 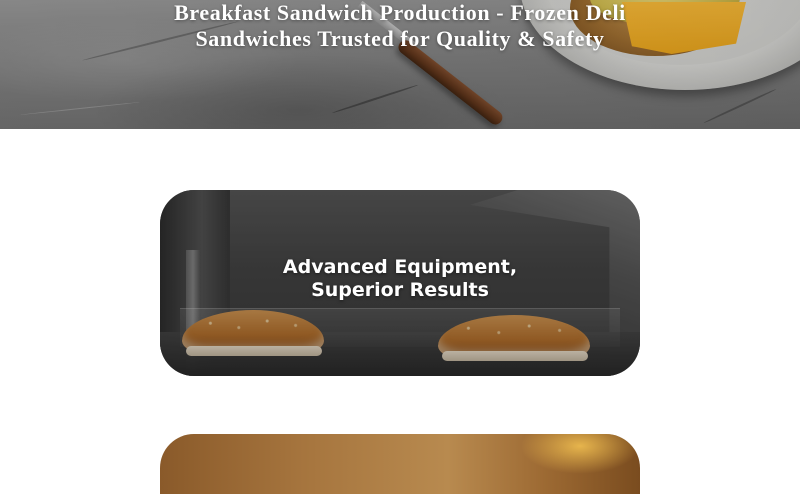 I want to click on hero-title-line-2: Sandwiches Trusted for Quality & Safety, so click(x=400, y=38).